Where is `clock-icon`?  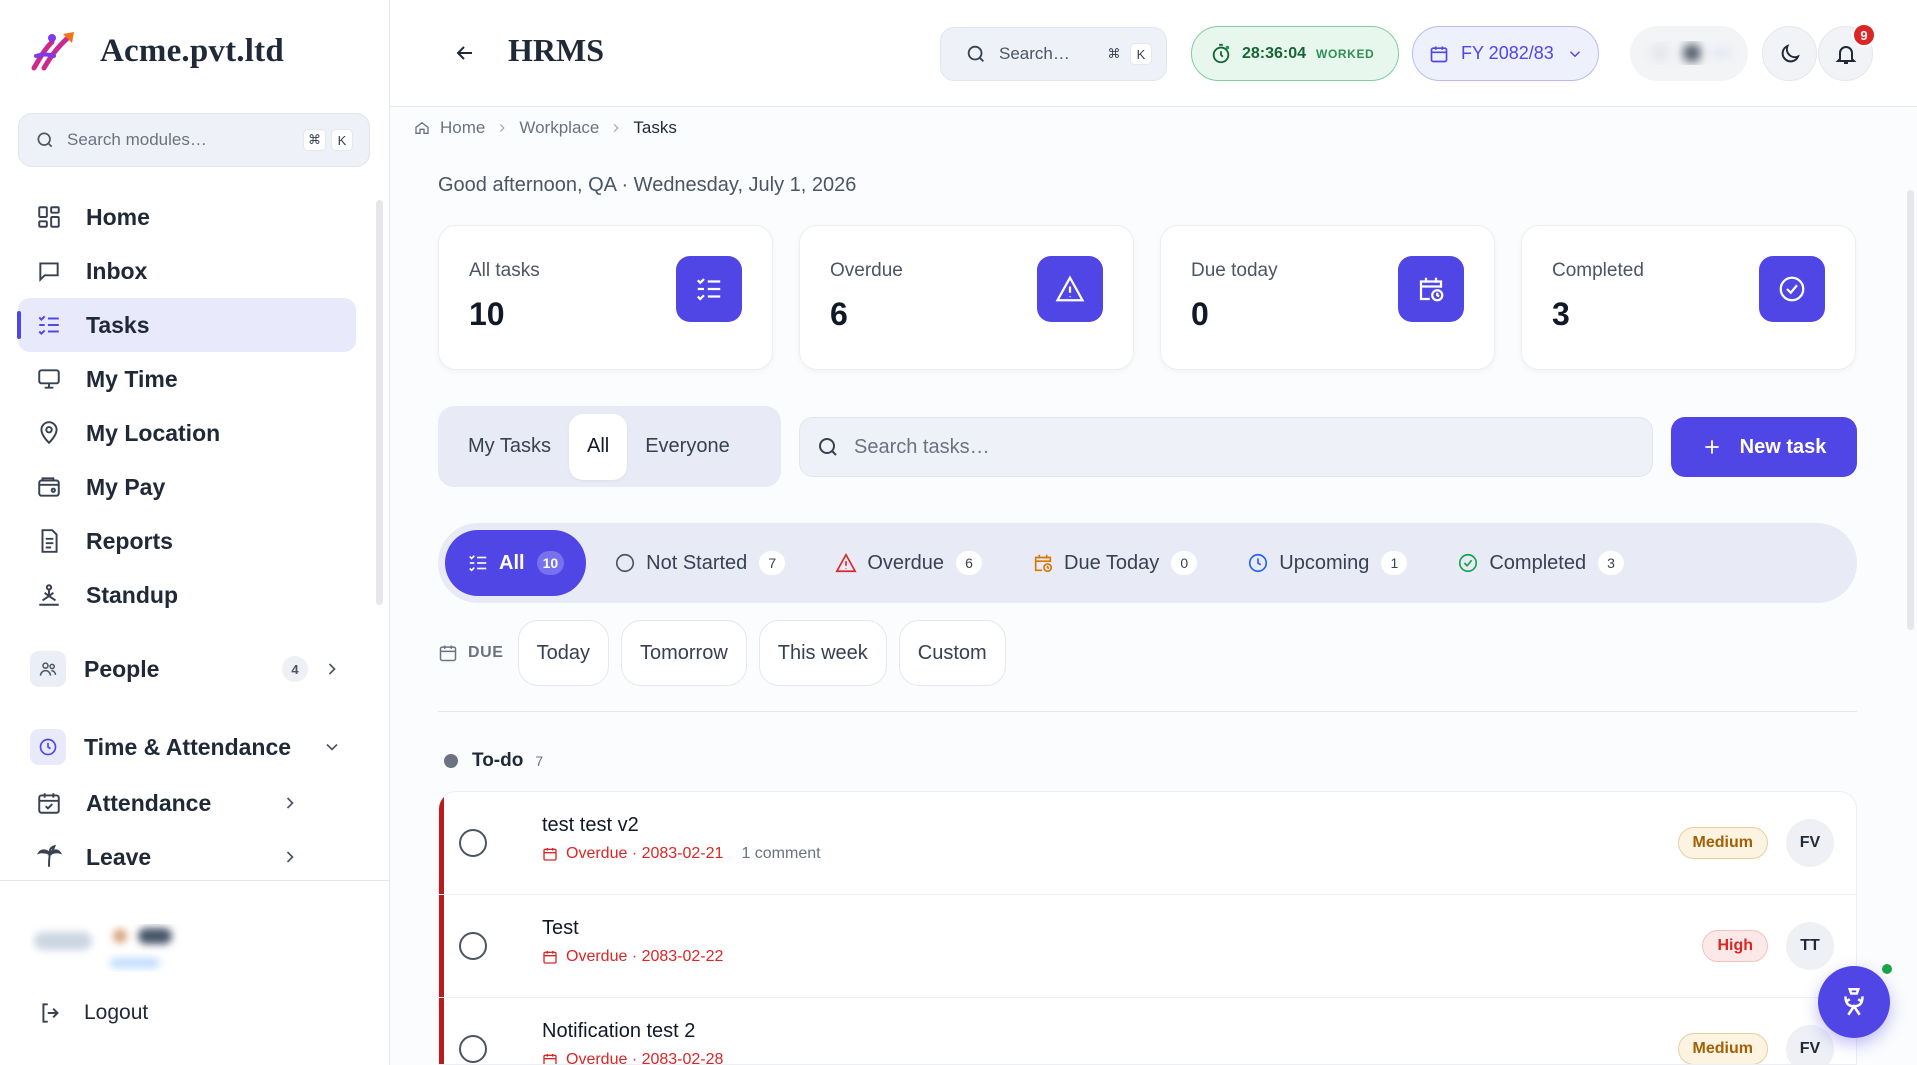
clock-icon is located at coordinates (48, 747).